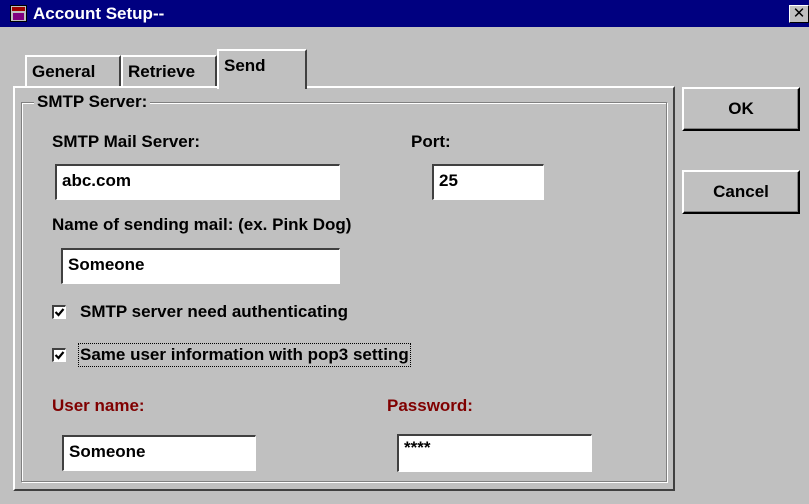  What do you see at coordinates (741, 109) in the screenshot?
I see `ok-button: OK` at bounding box center [741, 109].